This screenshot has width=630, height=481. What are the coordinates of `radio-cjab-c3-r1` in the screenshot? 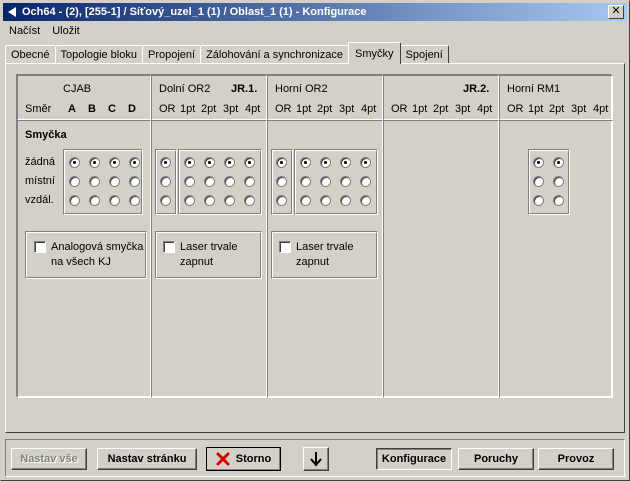 It's located at (134, 181).